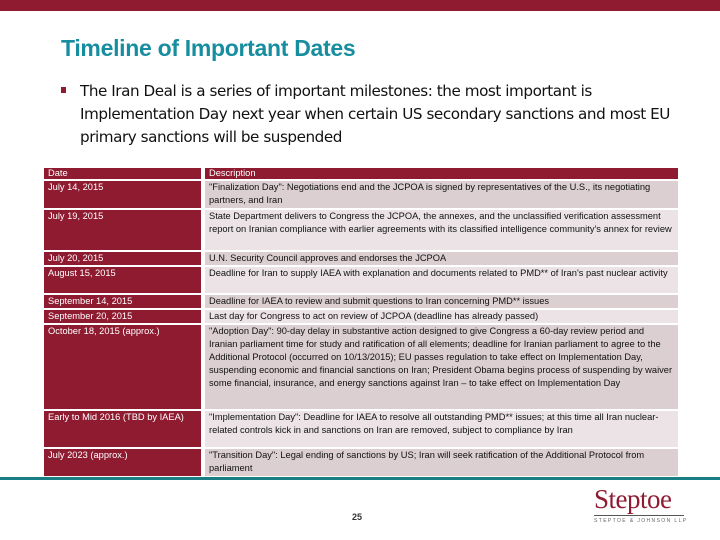 This screenshot has height=540, width=720. I want to click on row-date: Early to Mid 2016 (TBD by IAEA), so click(124, 429).